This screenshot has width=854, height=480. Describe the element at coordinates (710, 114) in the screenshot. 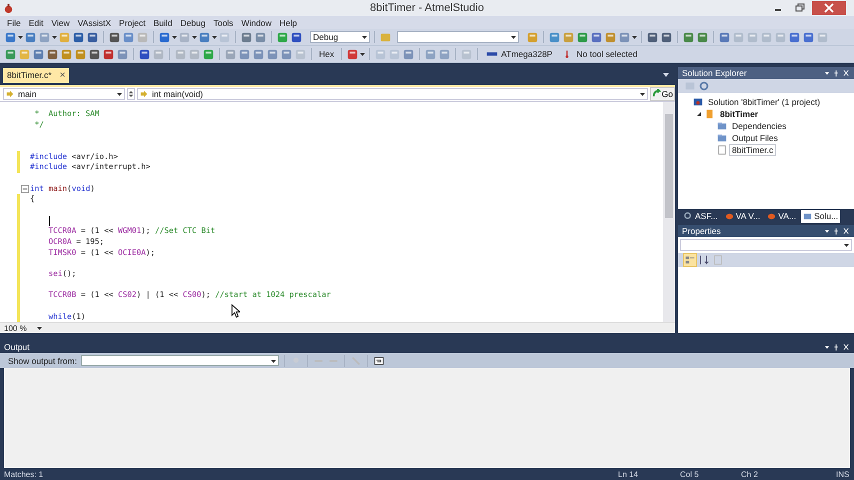

I see `project-icon` at that location.